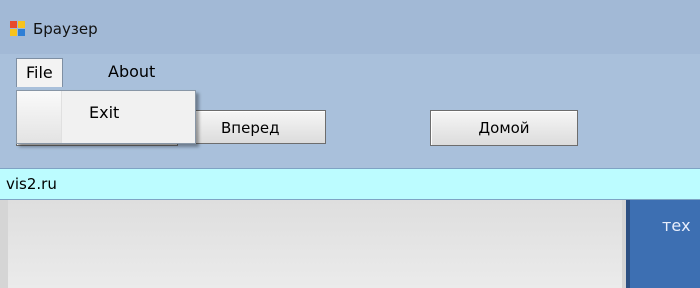 The width and height of the screenshot is (700, 288). Describe the element at coordinates (663, 244) in the screenshot. I see `web-side-panel: тех` at that location.